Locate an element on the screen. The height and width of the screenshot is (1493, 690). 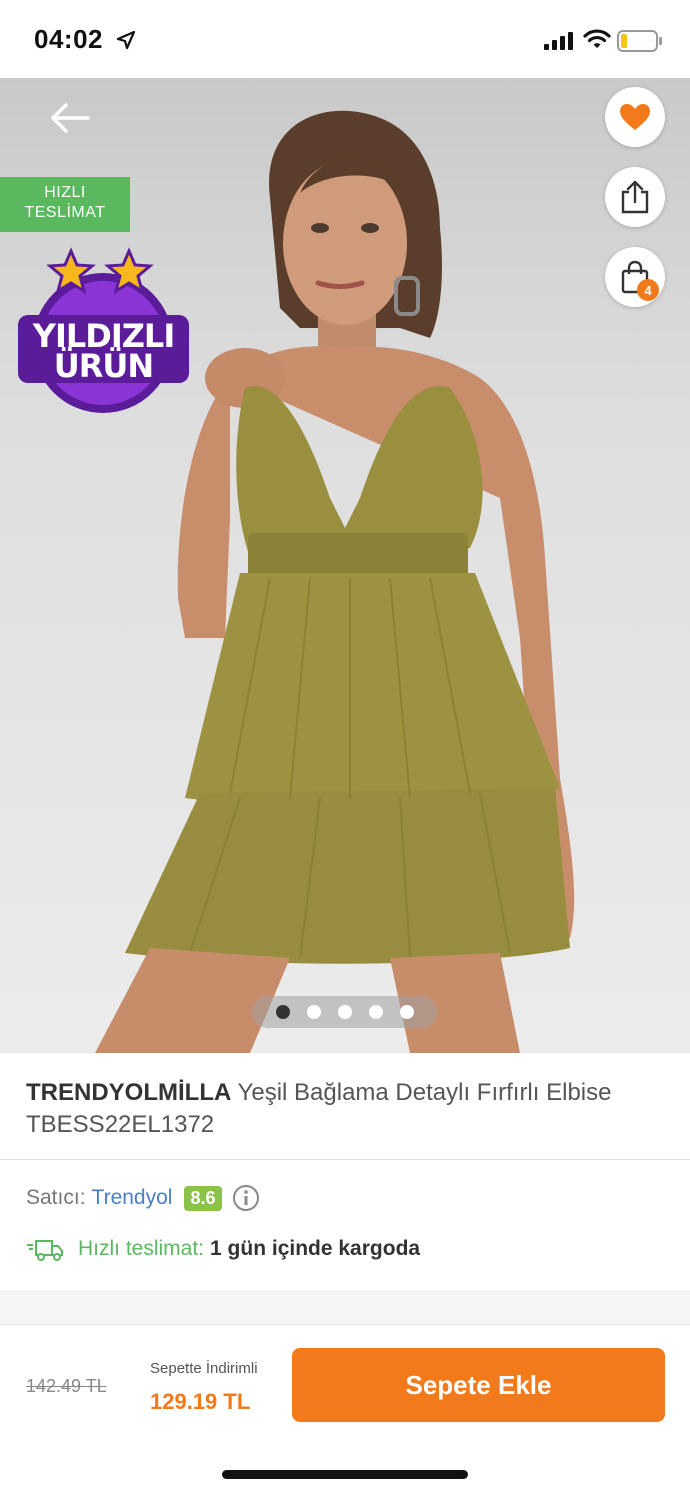
seller-link: Trendyol is located at coordinates (132, 1198).